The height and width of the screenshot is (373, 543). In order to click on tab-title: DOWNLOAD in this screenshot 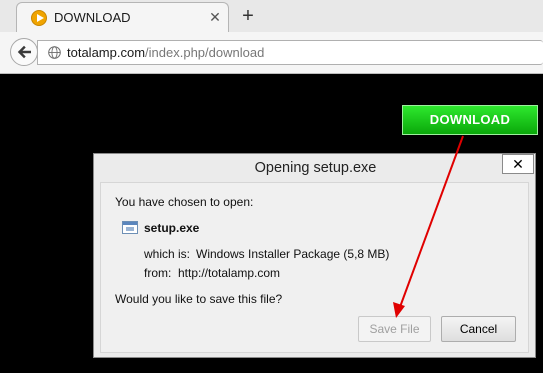, I will do `click(92, 17)`.